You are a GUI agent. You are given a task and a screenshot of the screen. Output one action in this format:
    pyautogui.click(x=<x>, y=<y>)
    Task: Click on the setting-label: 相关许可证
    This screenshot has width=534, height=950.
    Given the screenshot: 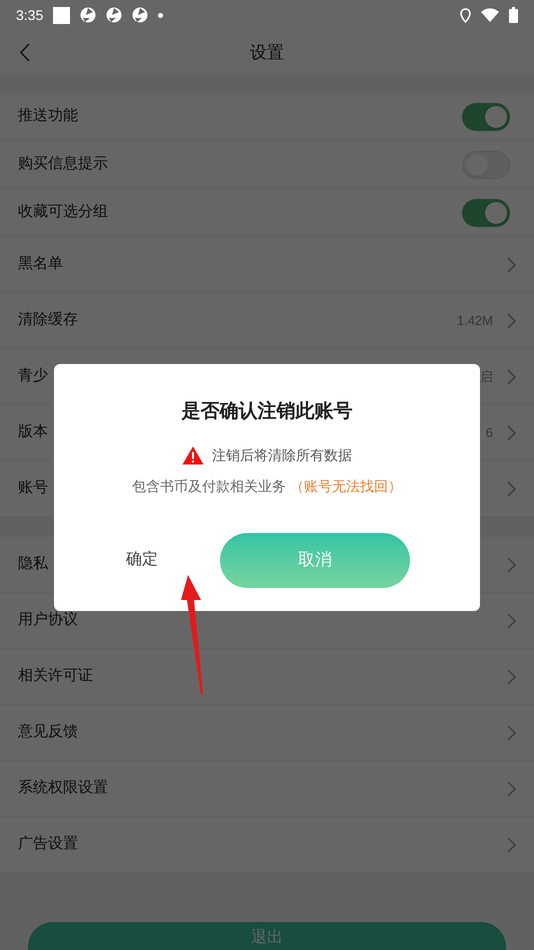 What is the action you would take?
    pyautogui.click(x=55, y=676)
    